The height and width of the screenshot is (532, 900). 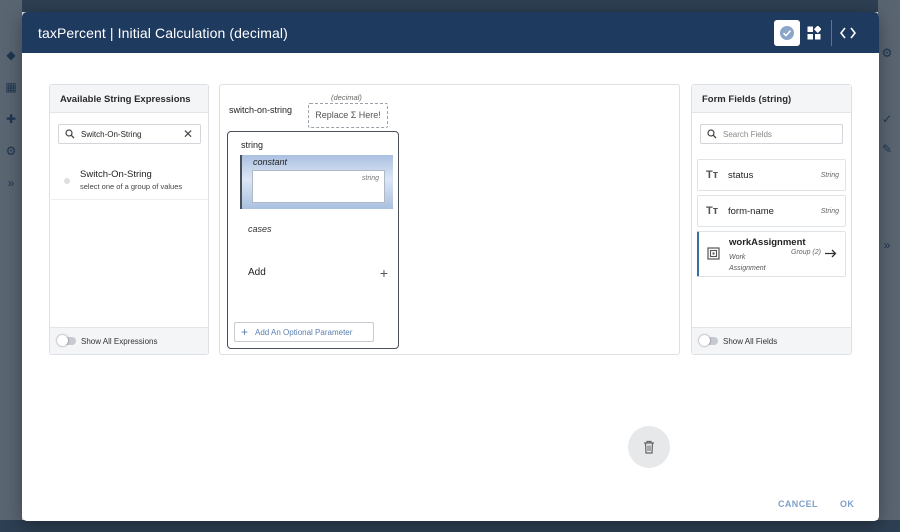 What do you see at coordinates (887, 53) in the screenshot?
I see `settings-icon-right: ⚙` at bounding box center [887, 53].